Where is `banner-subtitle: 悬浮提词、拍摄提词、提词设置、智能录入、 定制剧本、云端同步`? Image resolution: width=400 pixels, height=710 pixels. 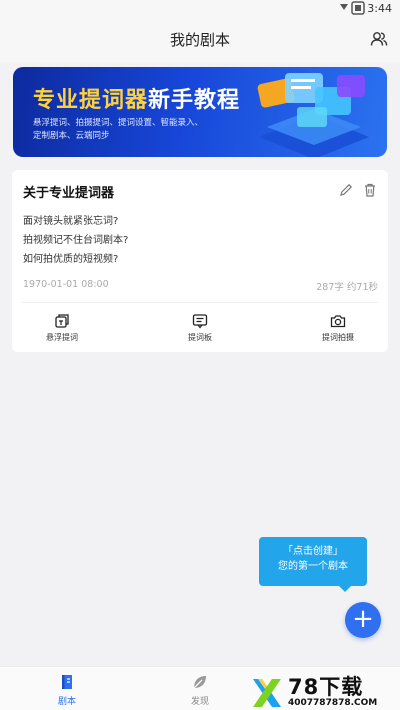
banner-subtitle: 悬浮提词、拍摄提词、提词设置、智能录入、 定制剧本、云端同步 is located at coordinates (128, 130).